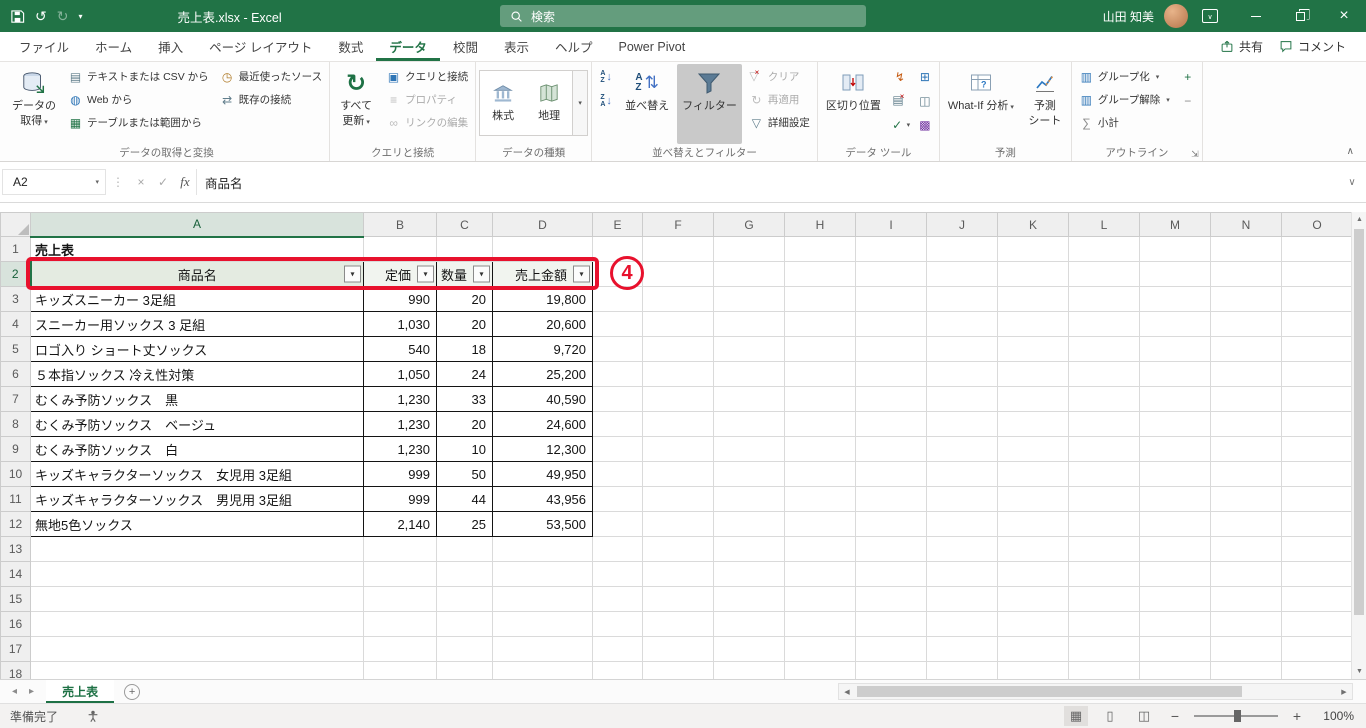 The width and height of the screenshot is (1366, 728). What do you see at coordinates (962, 224) in the screenshot?
I see `column-header-J: J` at bounding box center [962, 224].